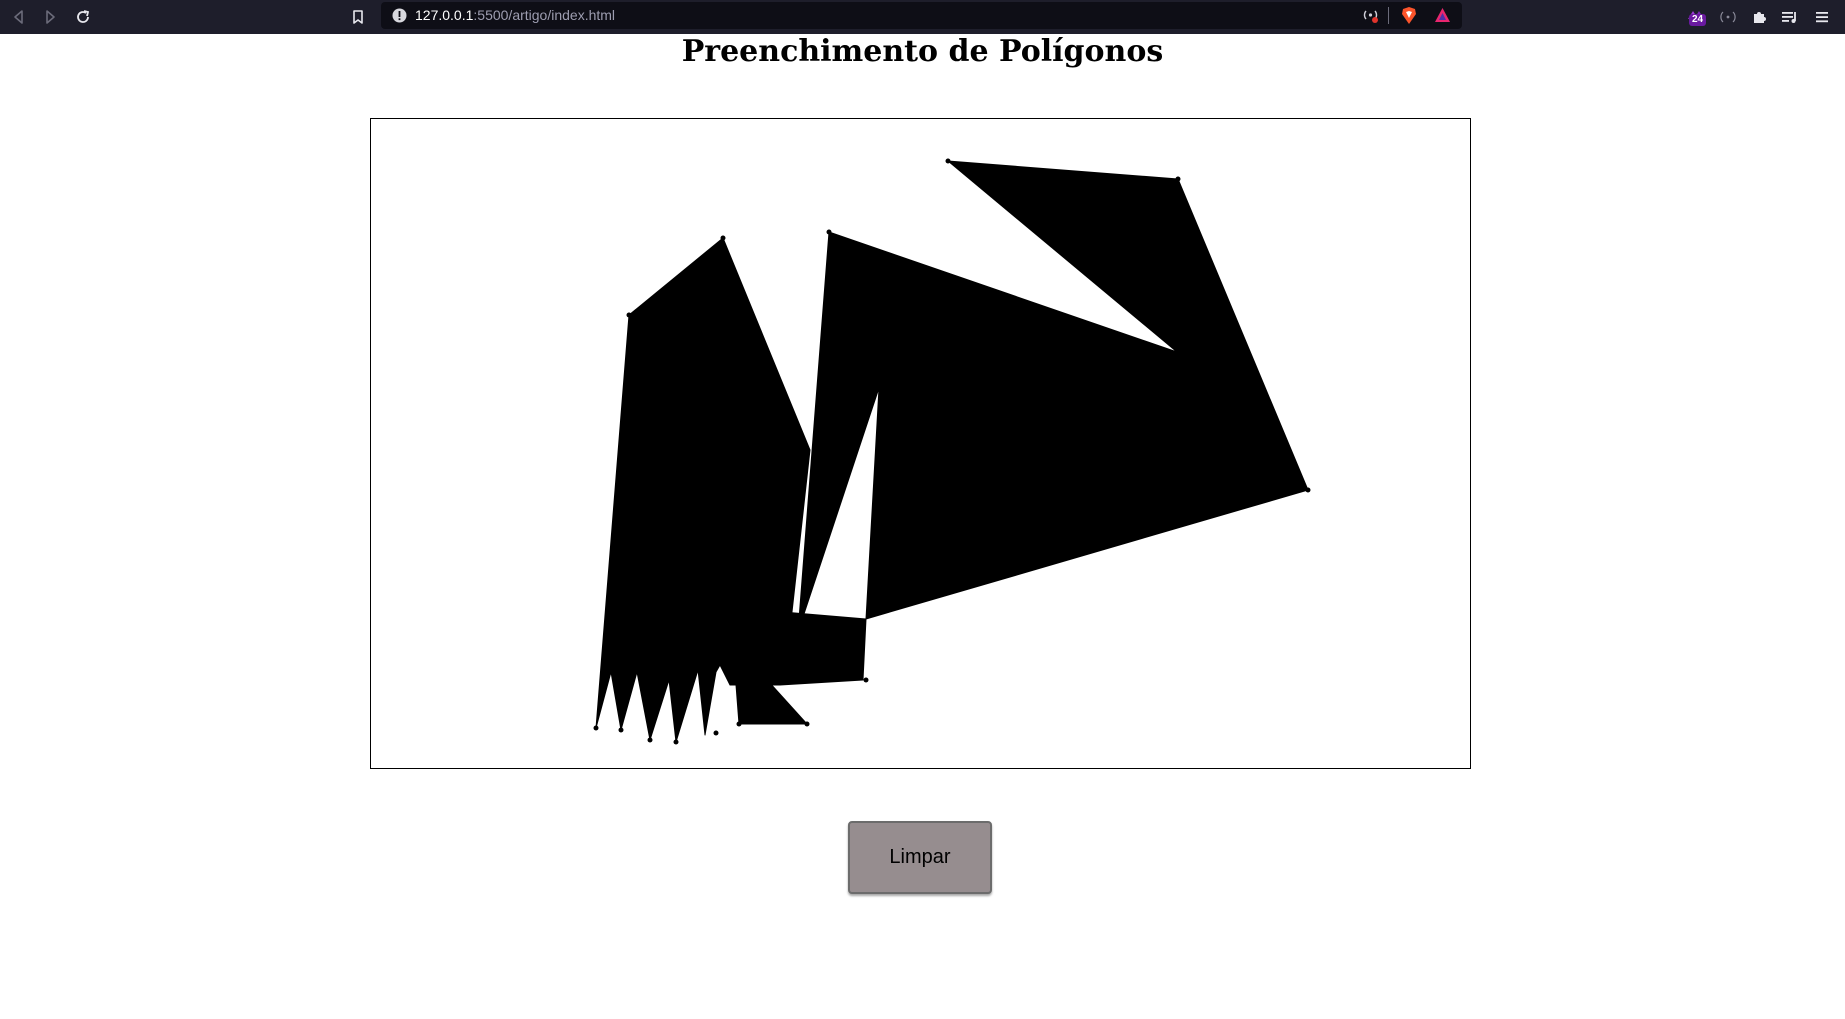  Describe the element at coordinates (1822, 17) in the screenshot. I see `menu-icon` at that location.